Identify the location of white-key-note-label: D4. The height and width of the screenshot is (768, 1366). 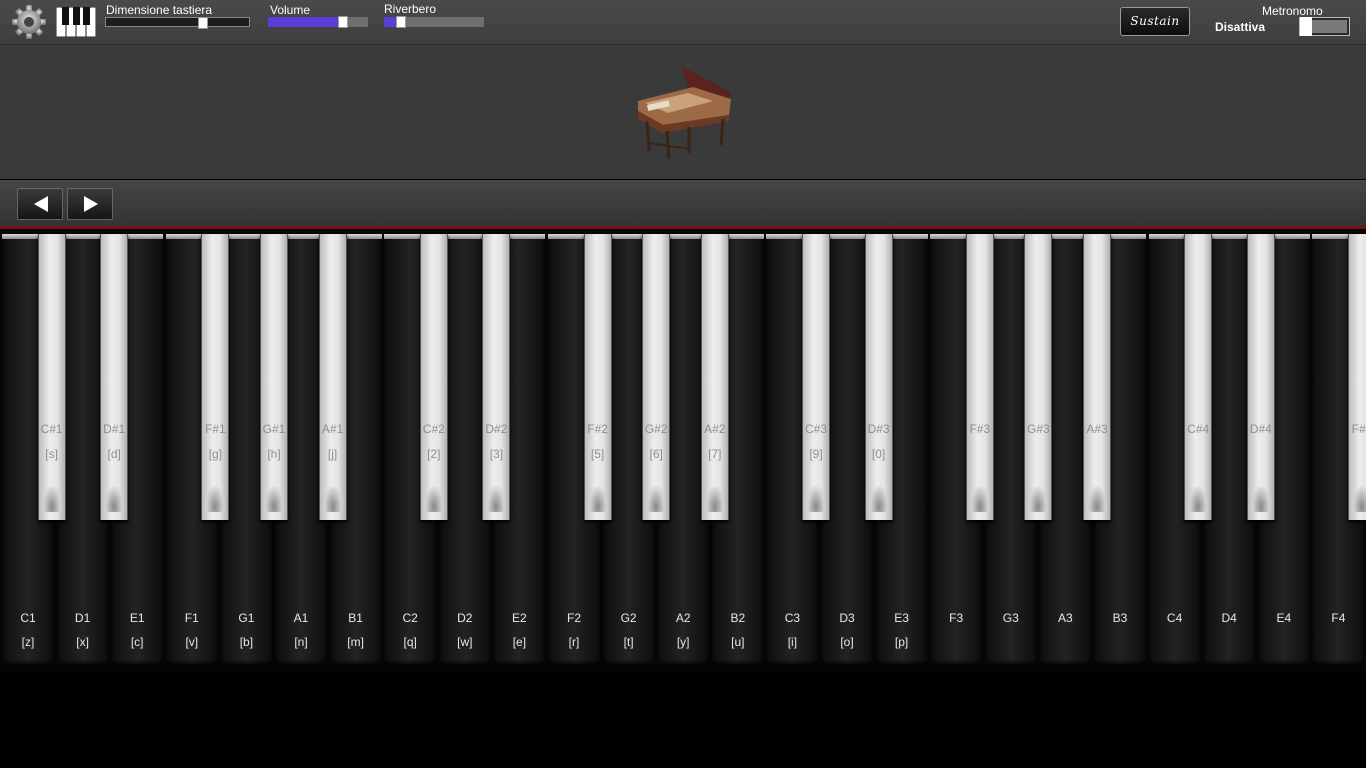
(1229, 618).